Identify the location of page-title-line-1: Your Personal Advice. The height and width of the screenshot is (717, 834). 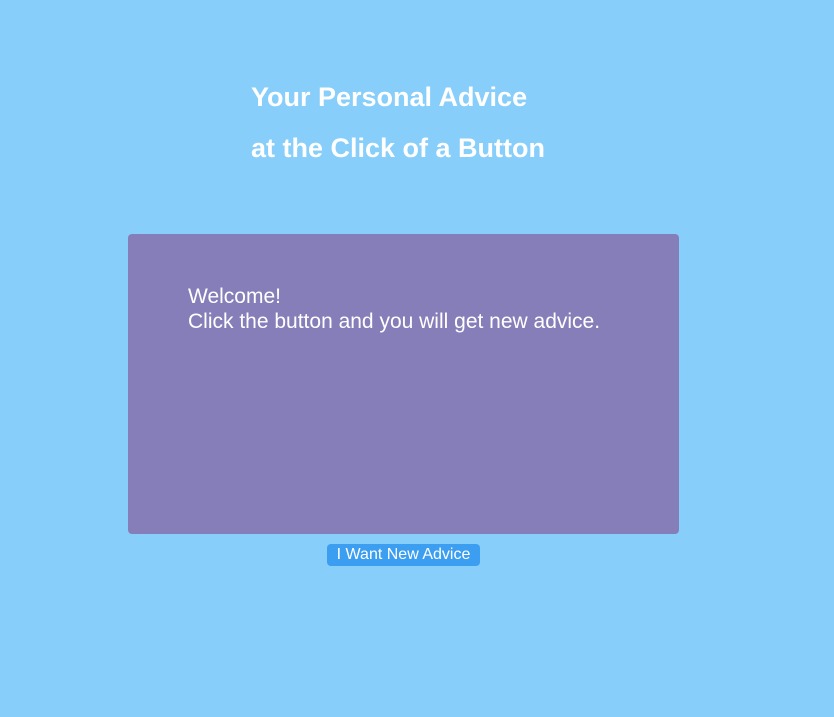
(389, 97).